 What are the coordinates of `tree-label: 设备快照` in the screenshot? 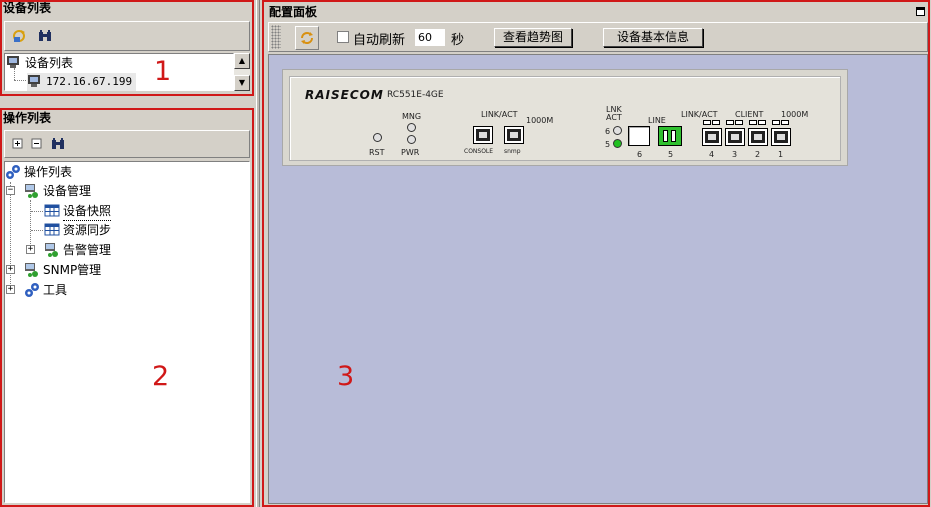 It's located at (87, 211).